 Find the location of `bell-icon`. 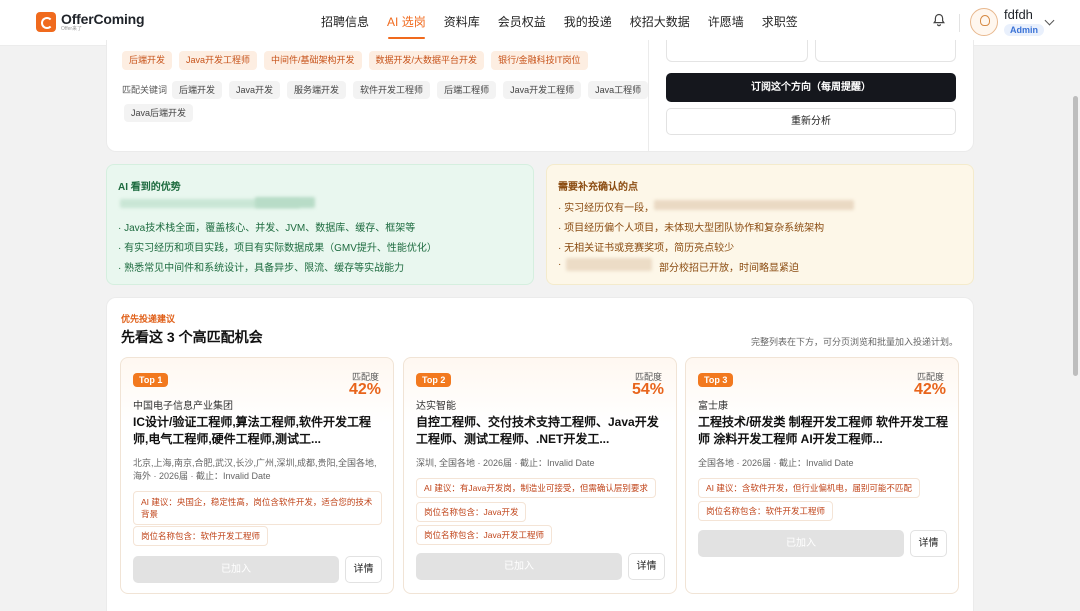

bell-icon is located at coordinates (939, 20).